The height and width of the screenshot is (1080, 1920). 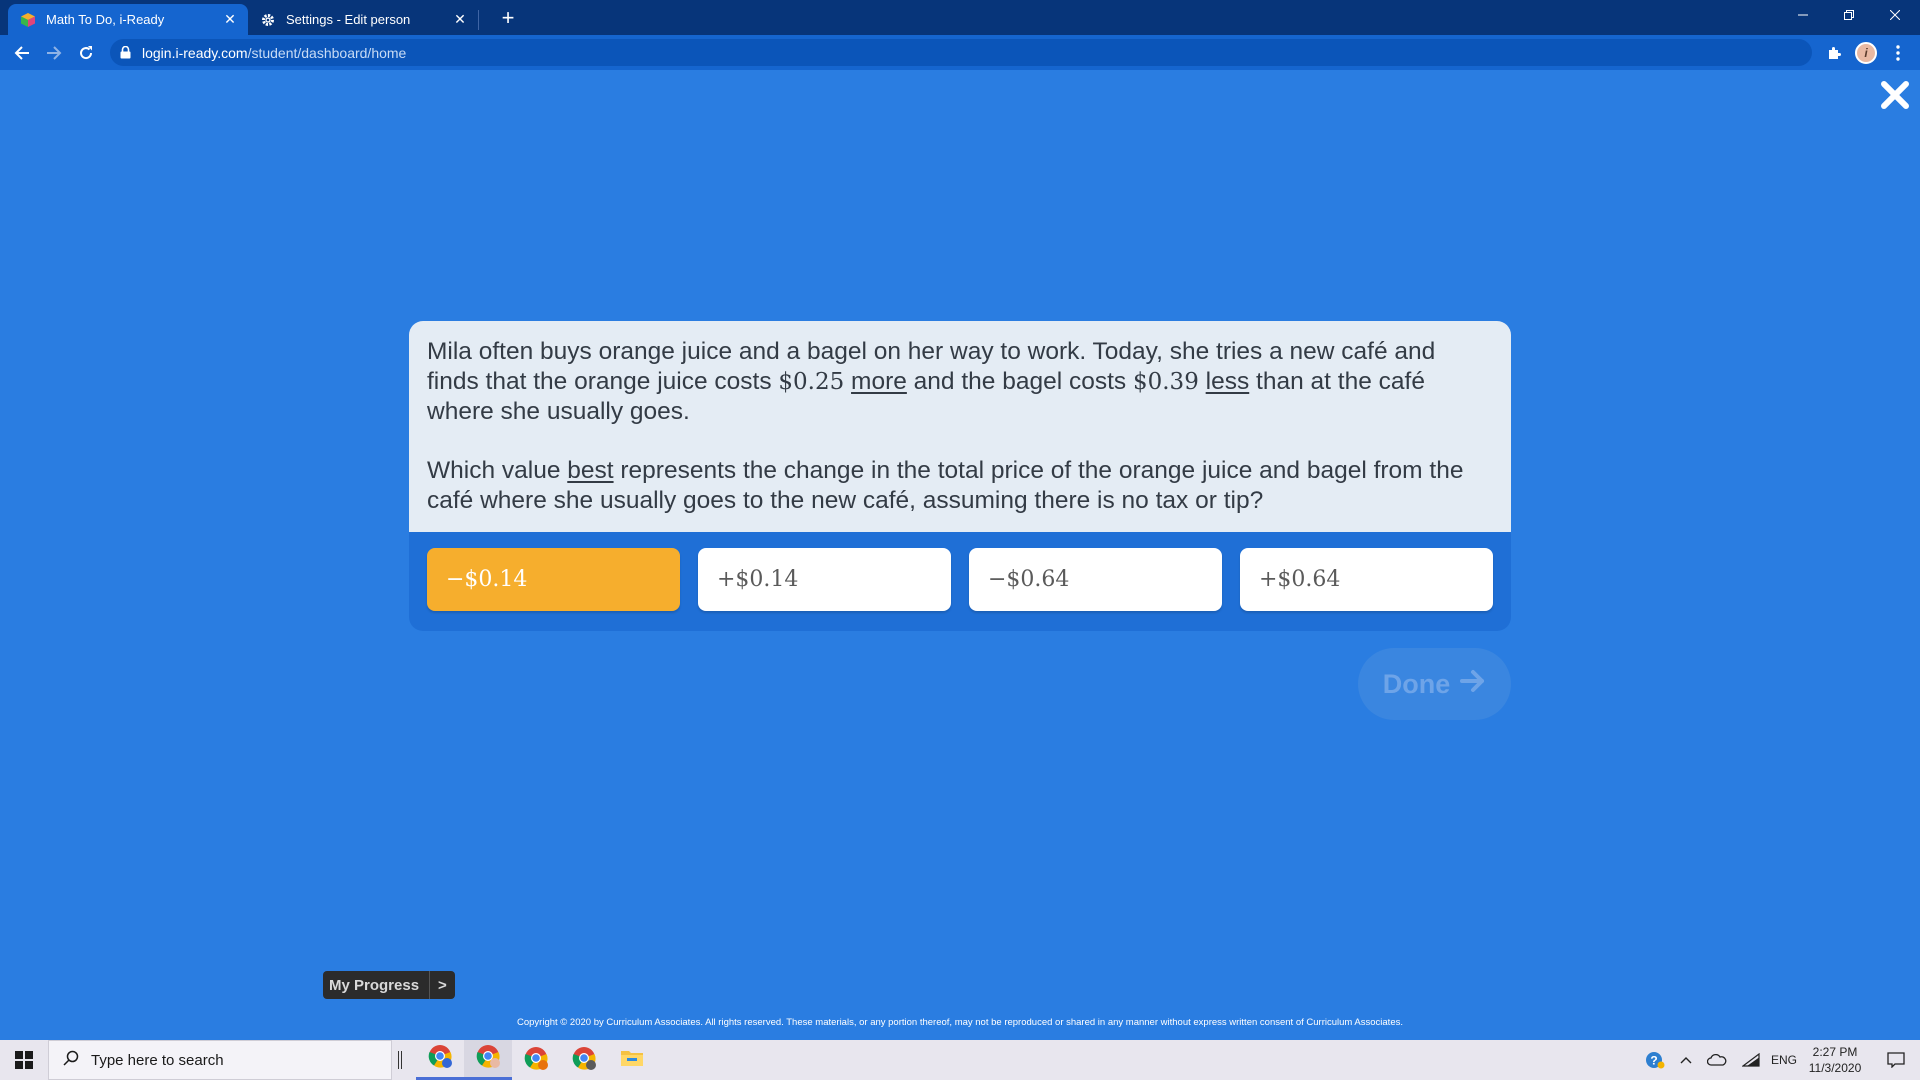 I want to click on search-icon, so click(x=71, y=1060).